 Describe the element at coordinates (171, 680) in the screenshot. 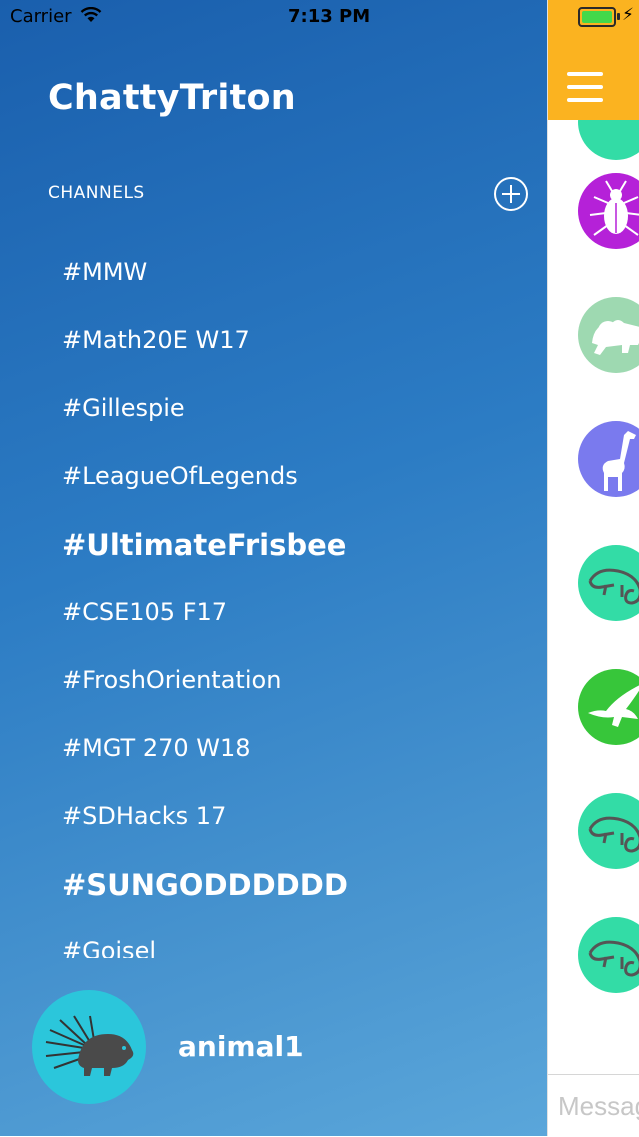

I see `channel-item: #FroshOrientation` at that location.